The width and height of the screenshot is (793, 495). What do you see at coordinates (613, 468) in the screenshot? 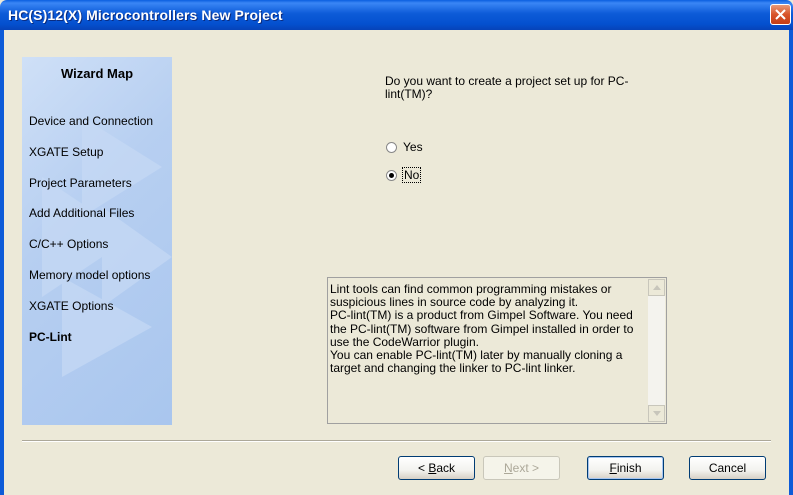
I see `finish-mnemonic: F` at bounding box center [613, 468].